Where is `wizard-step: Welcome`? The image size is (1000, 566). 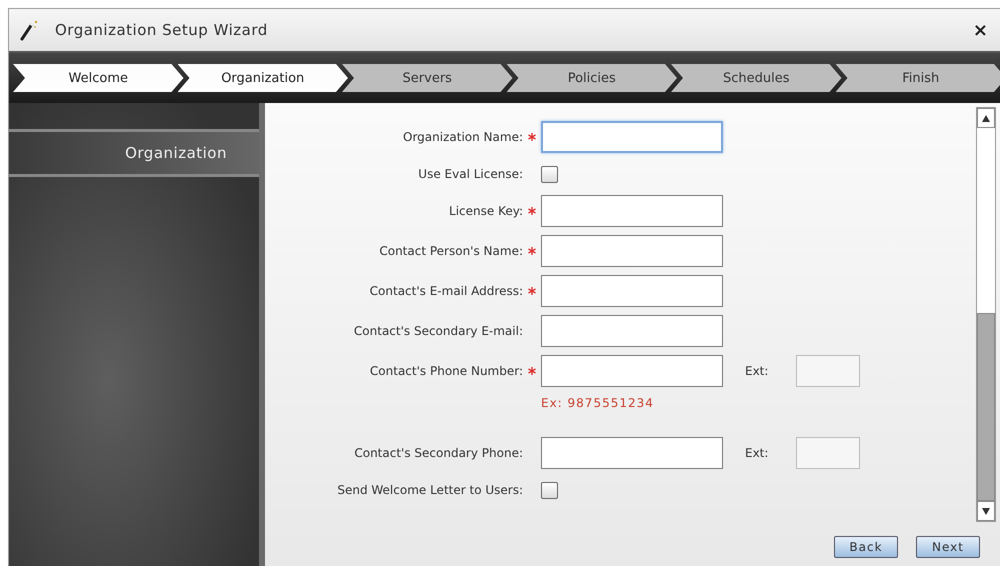
wizard-step: Welcome is located at coordinates (98, 78).